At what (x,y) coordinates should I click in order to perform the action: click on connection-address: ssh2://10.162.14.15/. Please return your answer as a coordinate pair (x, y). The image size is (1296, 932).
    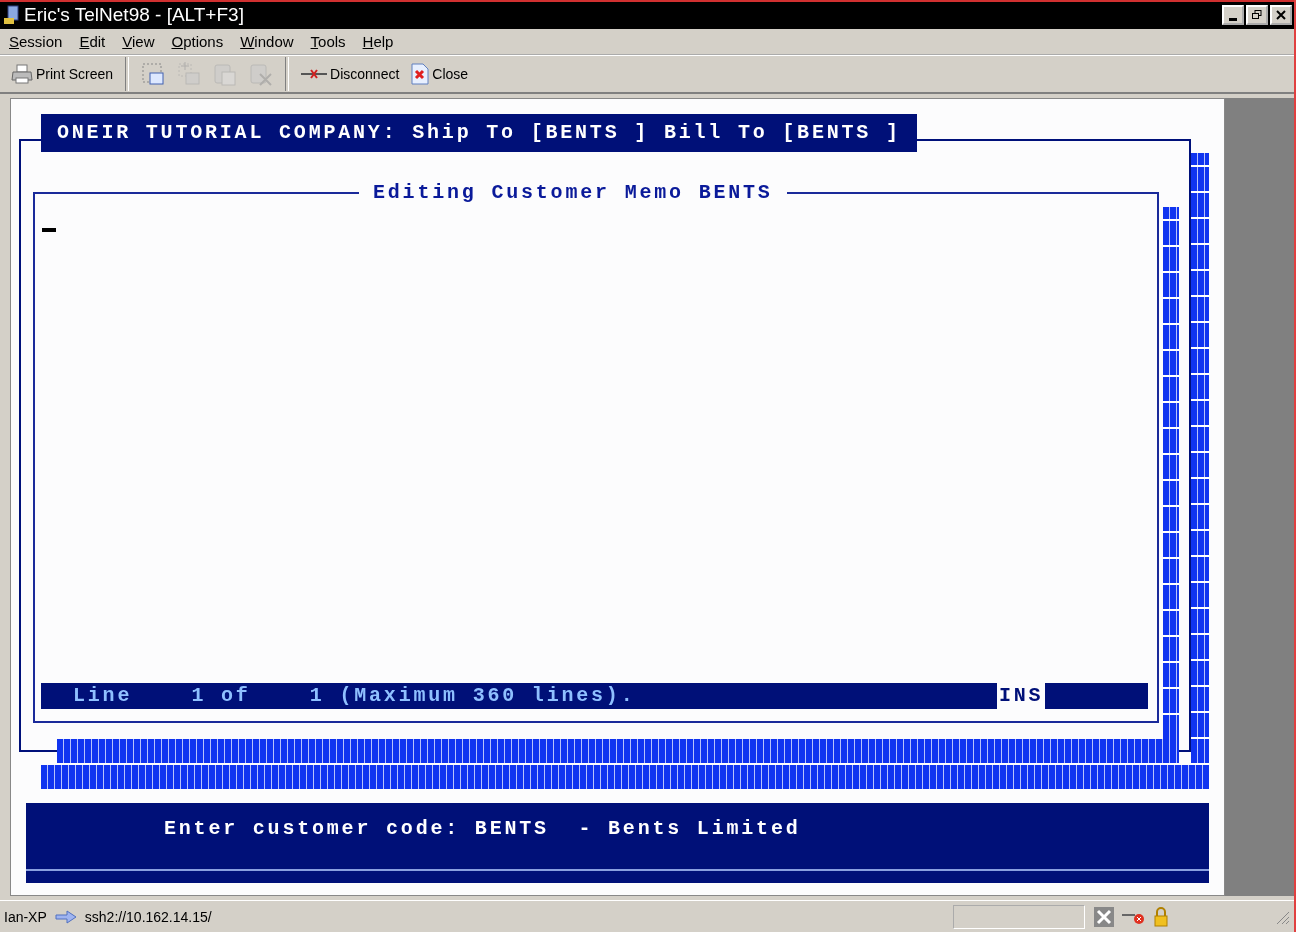
    Looking at the image, I should click on (148, 916).